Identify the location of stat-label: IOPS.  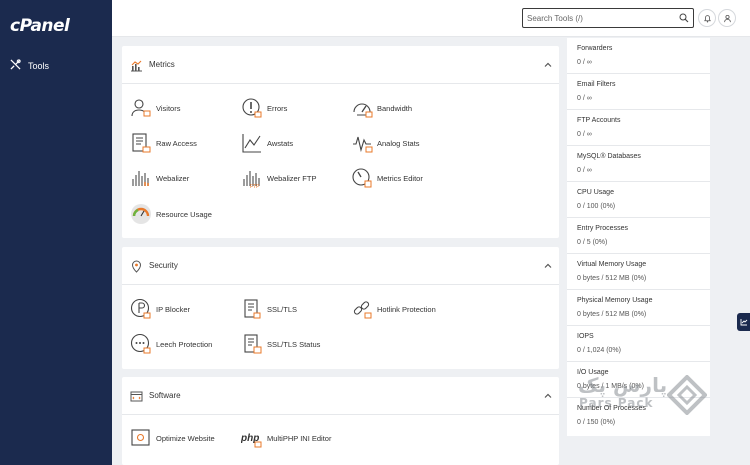
(585, 336).